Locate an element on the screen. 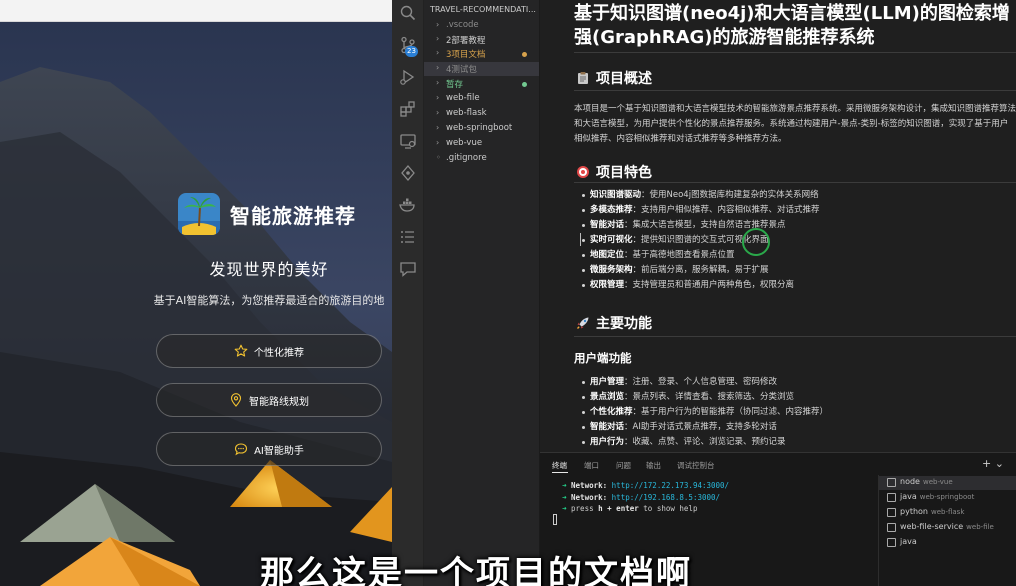 The image size is (1016, 586). tab-ports: 端口 is located at coordinates (591, 465).